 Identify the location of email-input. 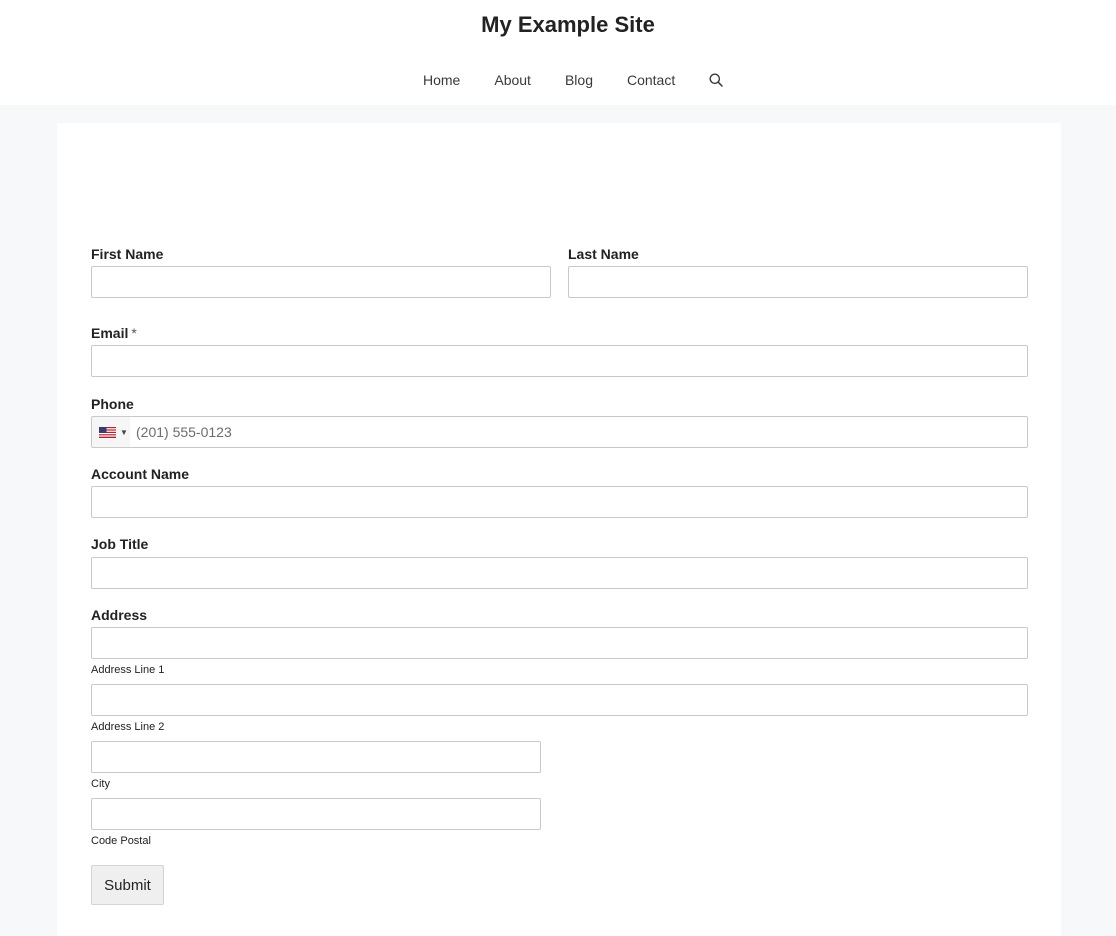
(559, 361).